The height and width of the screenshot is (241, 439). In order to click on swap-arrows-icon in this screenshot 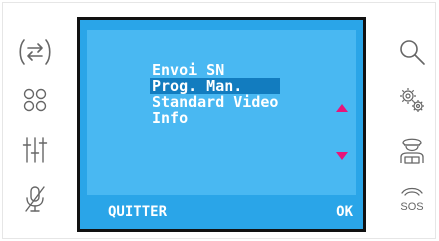, I will do `click(35, 52)`.